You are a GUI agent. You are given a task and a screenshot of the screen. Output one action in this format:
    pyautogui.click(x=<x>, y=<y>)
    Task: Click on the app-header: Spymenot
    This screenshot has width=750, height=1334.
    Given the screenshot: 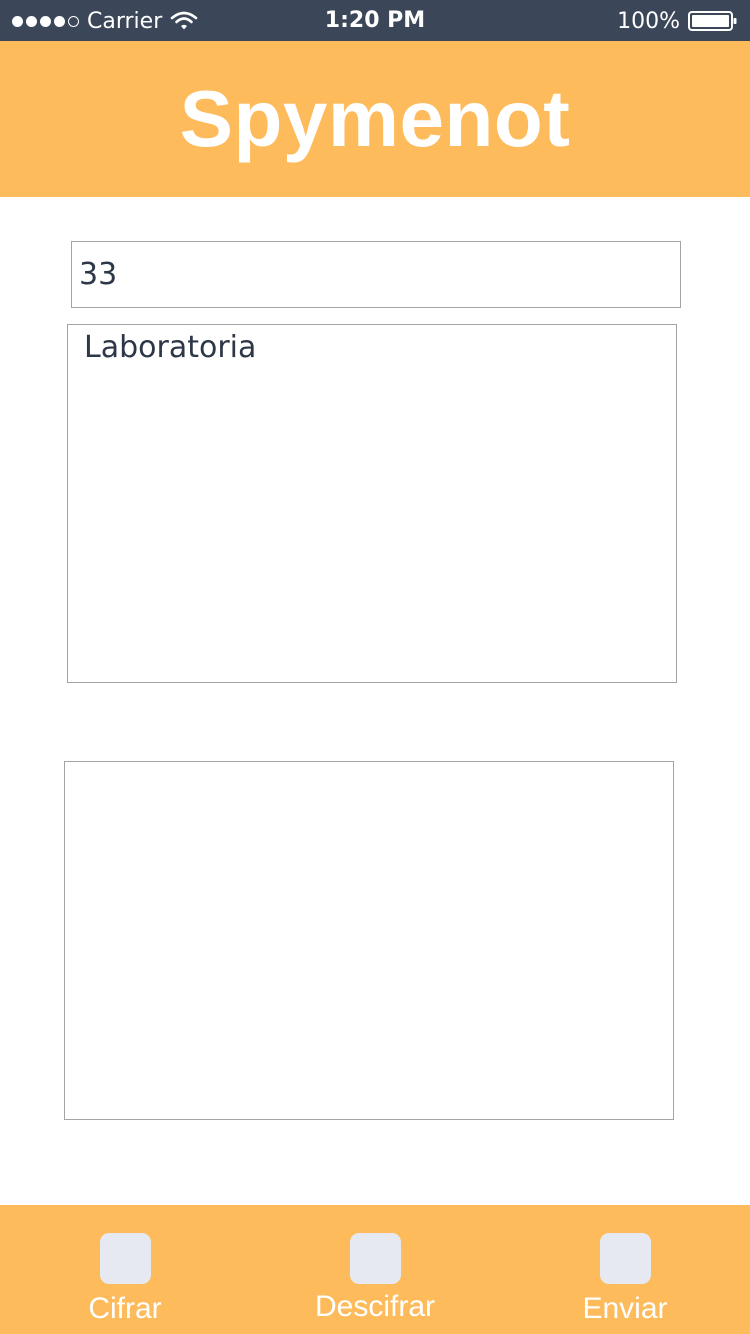 What is the action you would take?
    pyautogui.click(x=375, y=119)
    